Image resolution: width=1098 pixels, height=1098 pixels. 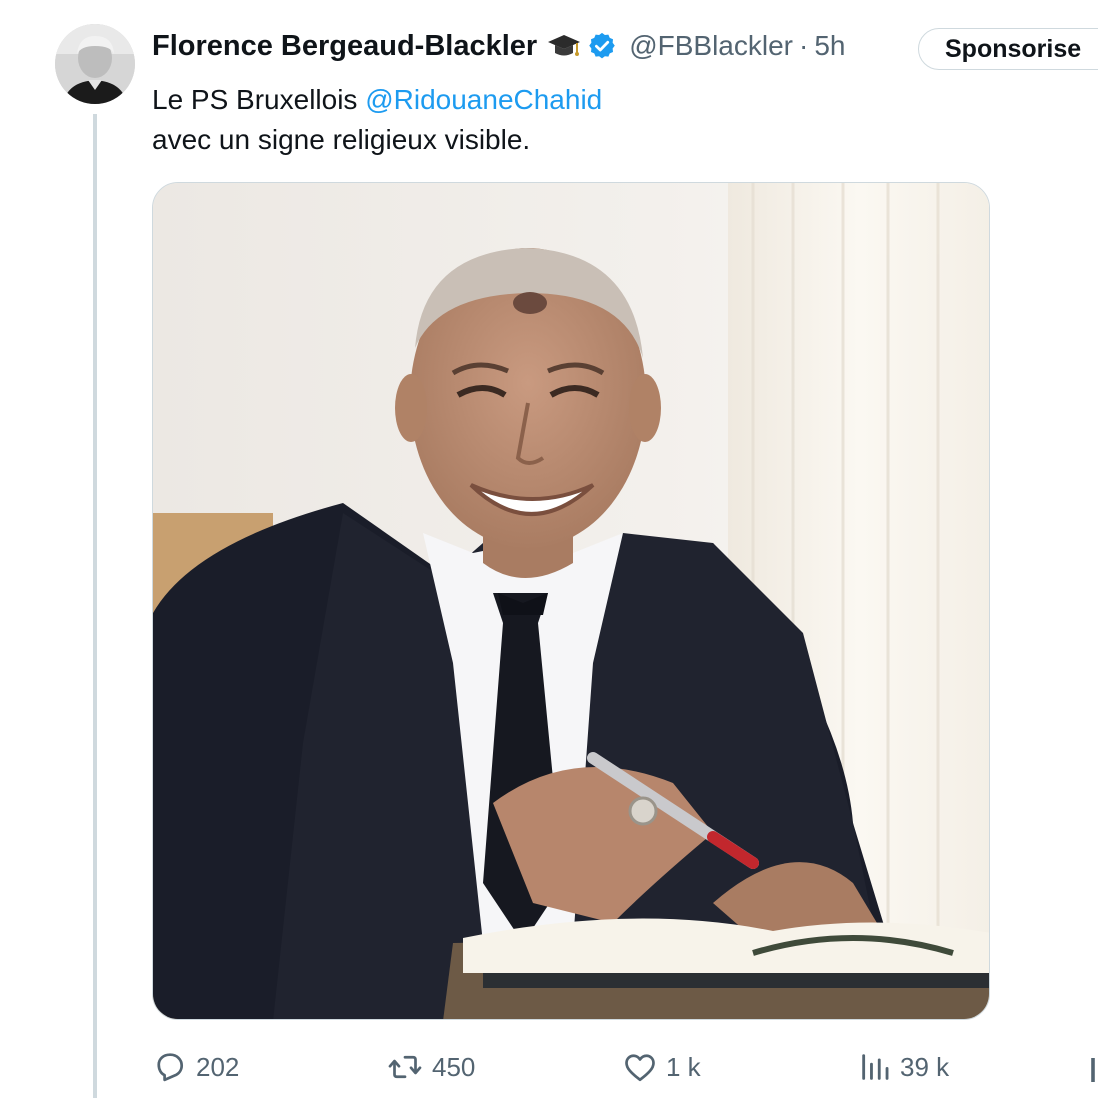 What do you see at coordinates (875, 1067) in the screenshot?
I see `views-chart-icon` at bounding box center [875, 1067].